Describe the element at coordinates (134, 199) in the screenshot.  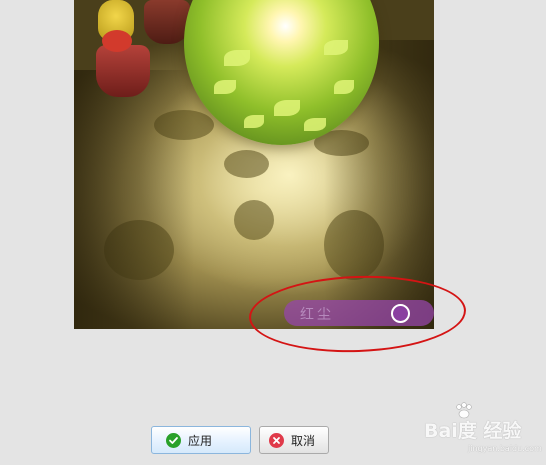
I see `photo-shade-left` at that location.